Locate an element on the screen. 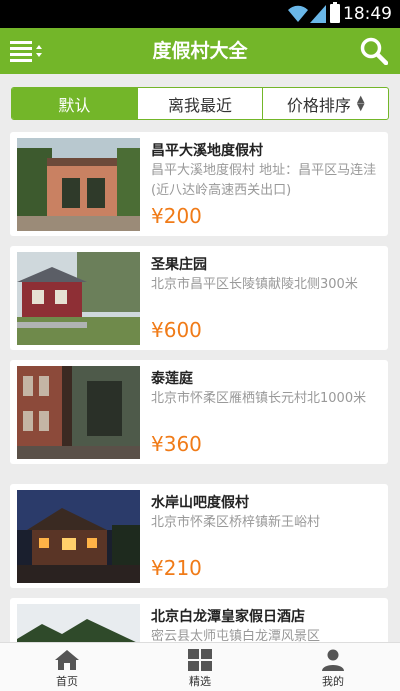 The height and width of the screenshot is (691, 400). nav-label: 我的 is located at coordinates (333, 681).